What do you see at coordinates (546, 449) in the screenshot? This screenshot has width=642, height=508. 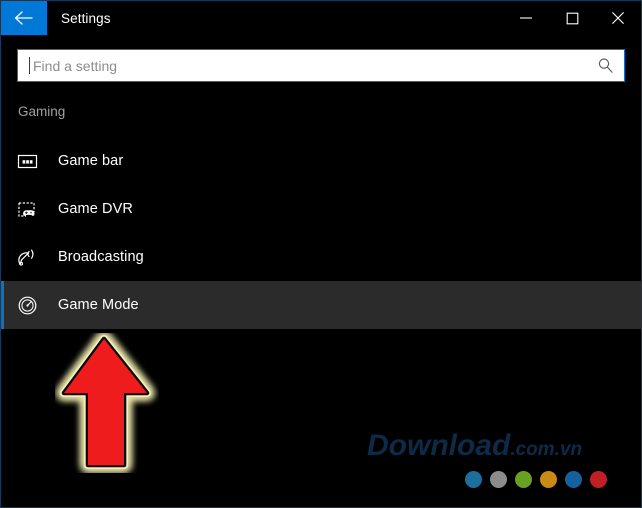 I see `watermark-suffix-text: .com.vn` at bounding box center [546, 449].